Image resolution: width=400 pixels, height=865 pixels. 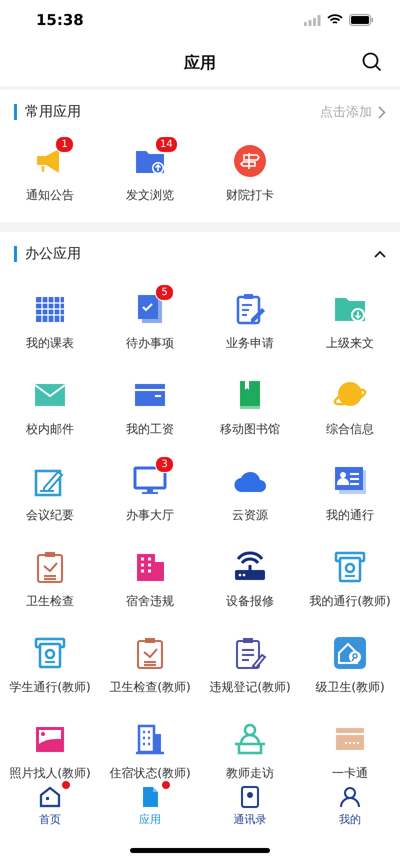 What do you see at coordinates (150, 489) in the screenshot?
I see `app-tile: 3 办事大厅` at bounding box center [150, 489].